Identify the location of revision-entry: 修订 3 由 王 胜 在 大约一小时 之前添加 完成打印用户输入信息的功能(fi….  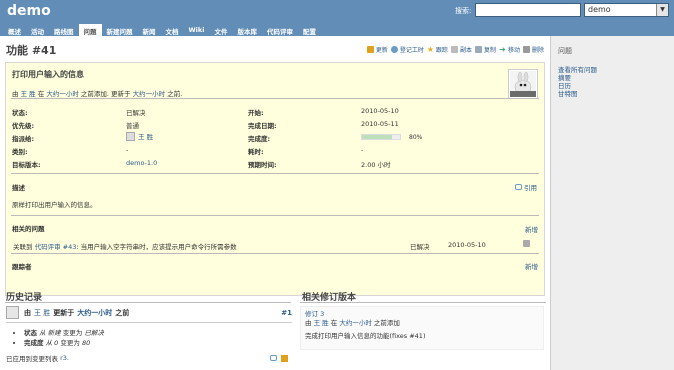
(422, 328).